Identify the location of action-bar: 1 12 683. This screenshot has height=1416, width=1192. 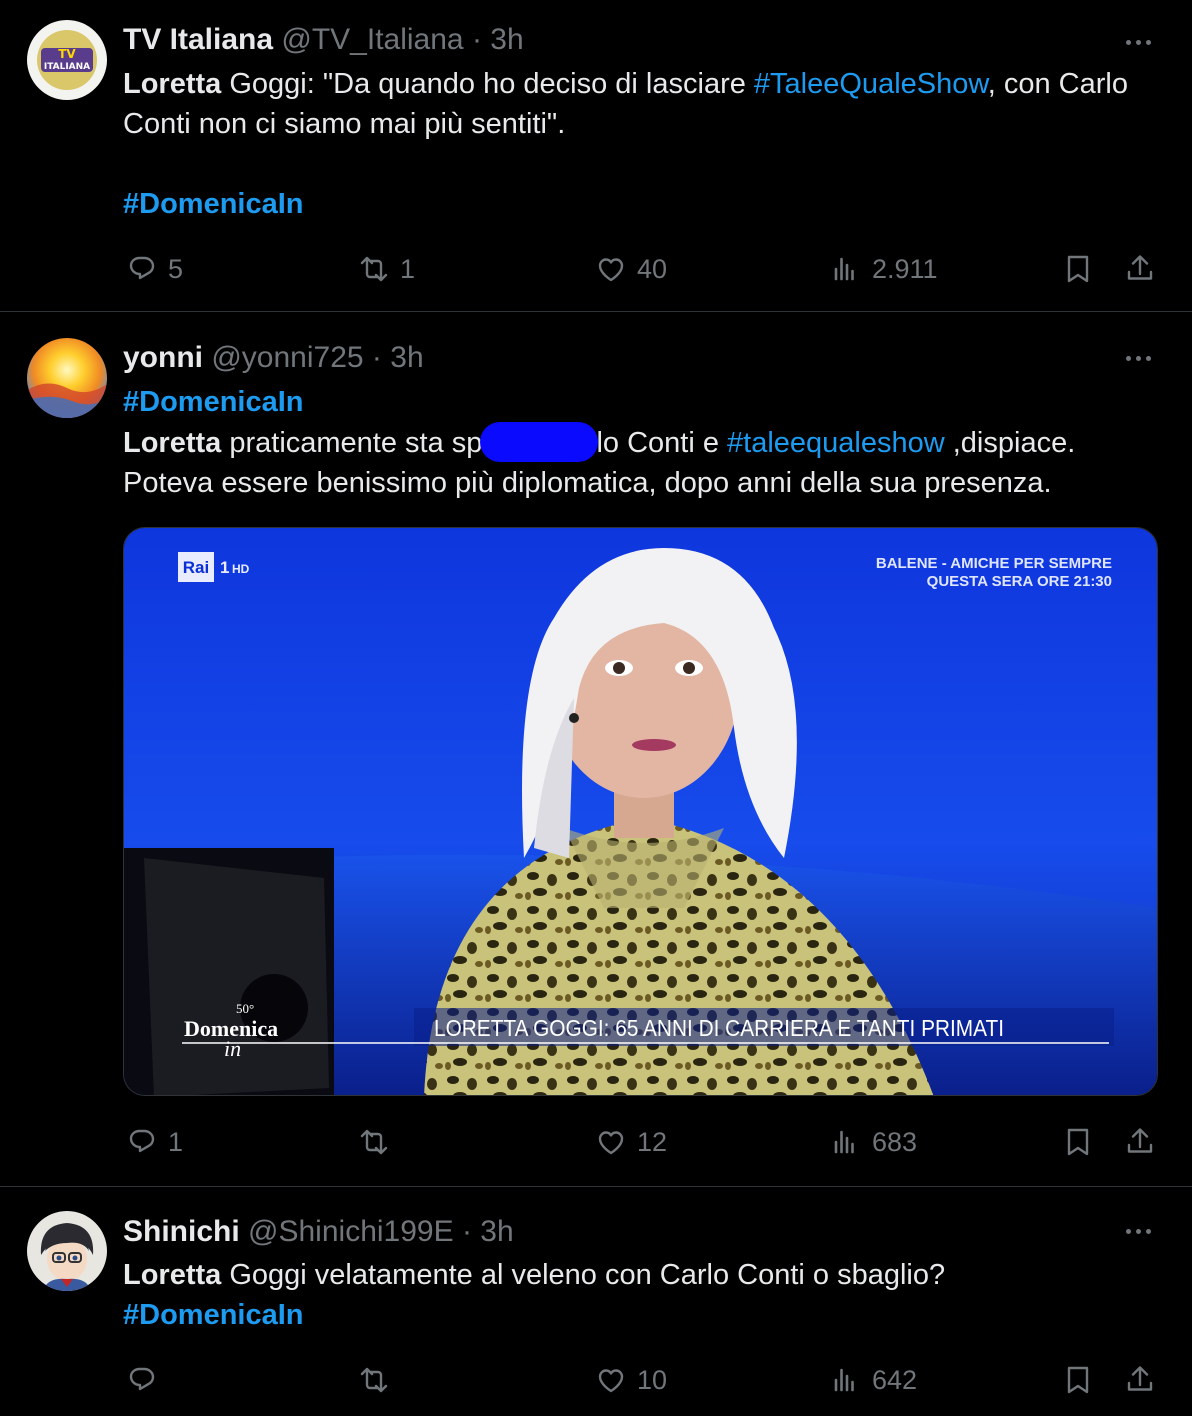
(596, 1142).